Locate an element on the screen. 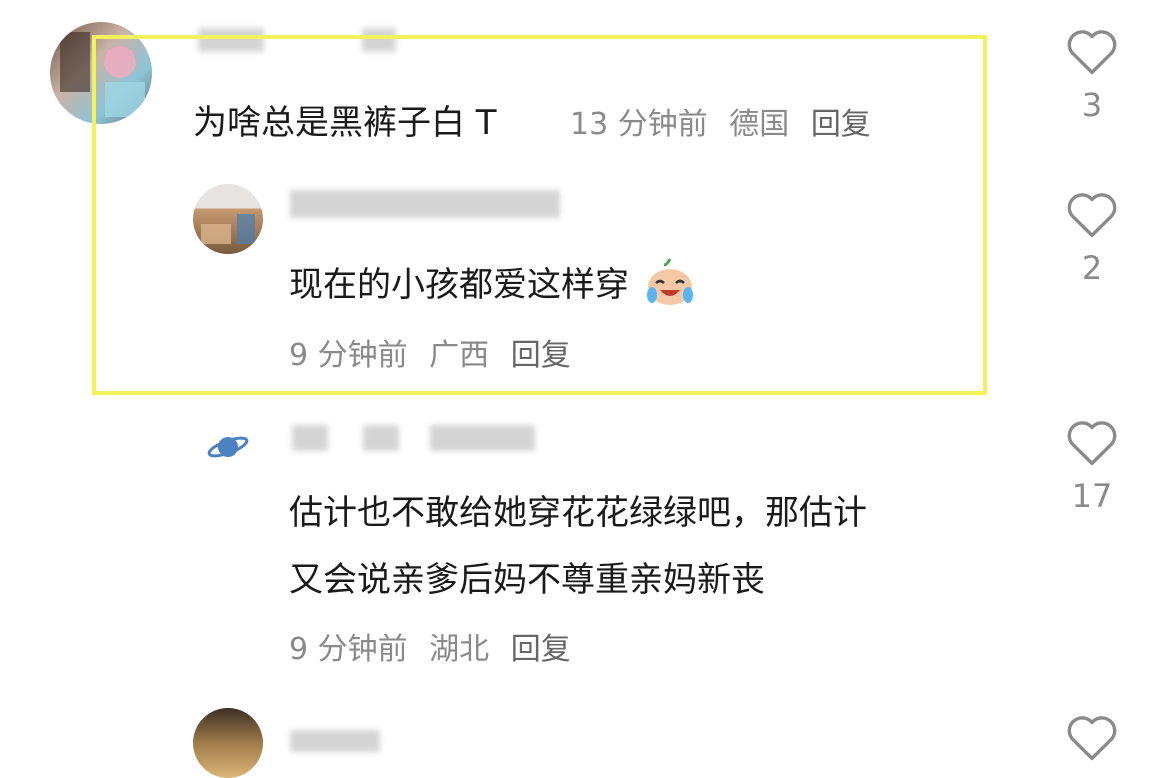  commenter-avatar is located at coordinates (101, 73).